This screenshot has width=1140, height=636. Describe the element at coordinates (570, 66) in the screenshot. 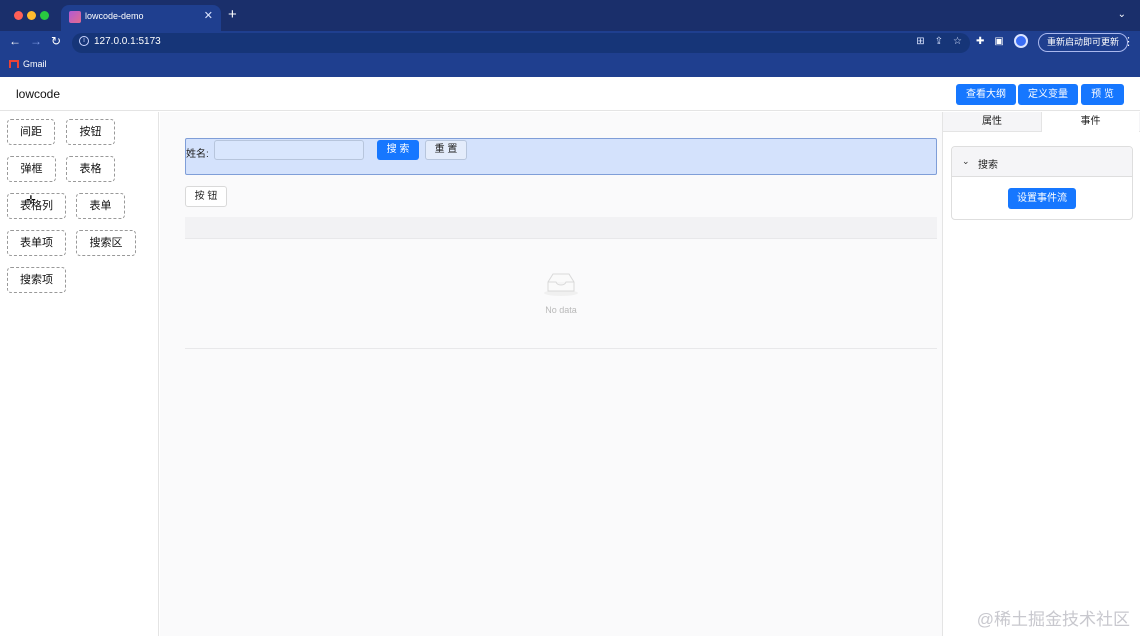

I see `bookmarks-bar: Gmail` at that location.